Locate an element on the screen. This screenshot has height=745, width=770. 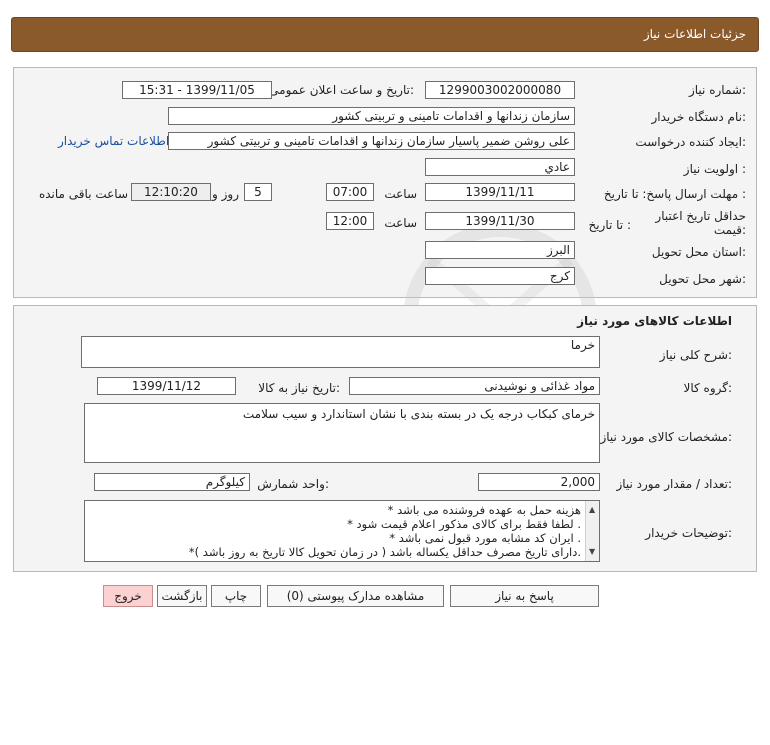
back-button: بازگشت is located at coordinates (182, 596).